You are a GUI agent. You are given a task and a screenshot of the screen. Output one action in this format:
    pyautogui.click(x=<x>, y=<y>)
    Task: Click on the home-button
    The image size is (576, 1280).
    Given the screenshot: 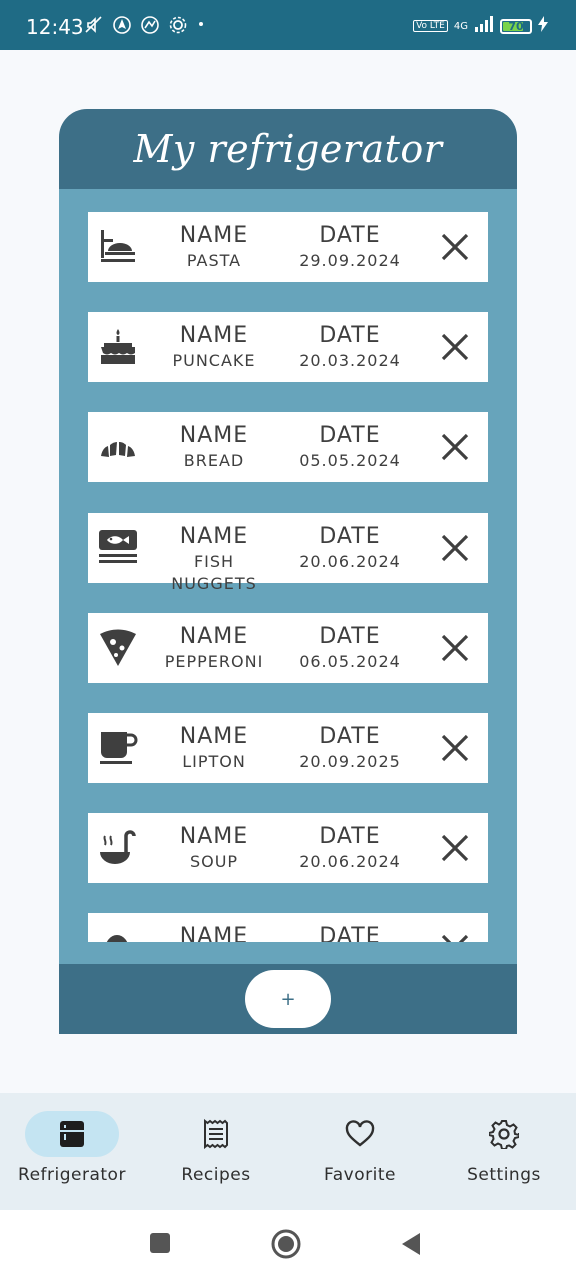 What is the action you would take?
    pyautogui.click(x=286, y=1246)
    